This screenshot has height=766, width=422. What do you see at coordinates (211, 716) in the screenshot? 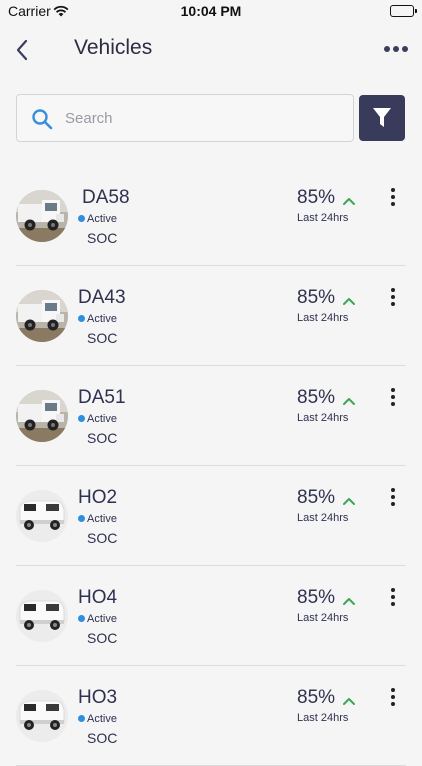
I see `vehicle-row: HO3 Active SOC 85% Last 24hrs` at bounding box center [211, 716].